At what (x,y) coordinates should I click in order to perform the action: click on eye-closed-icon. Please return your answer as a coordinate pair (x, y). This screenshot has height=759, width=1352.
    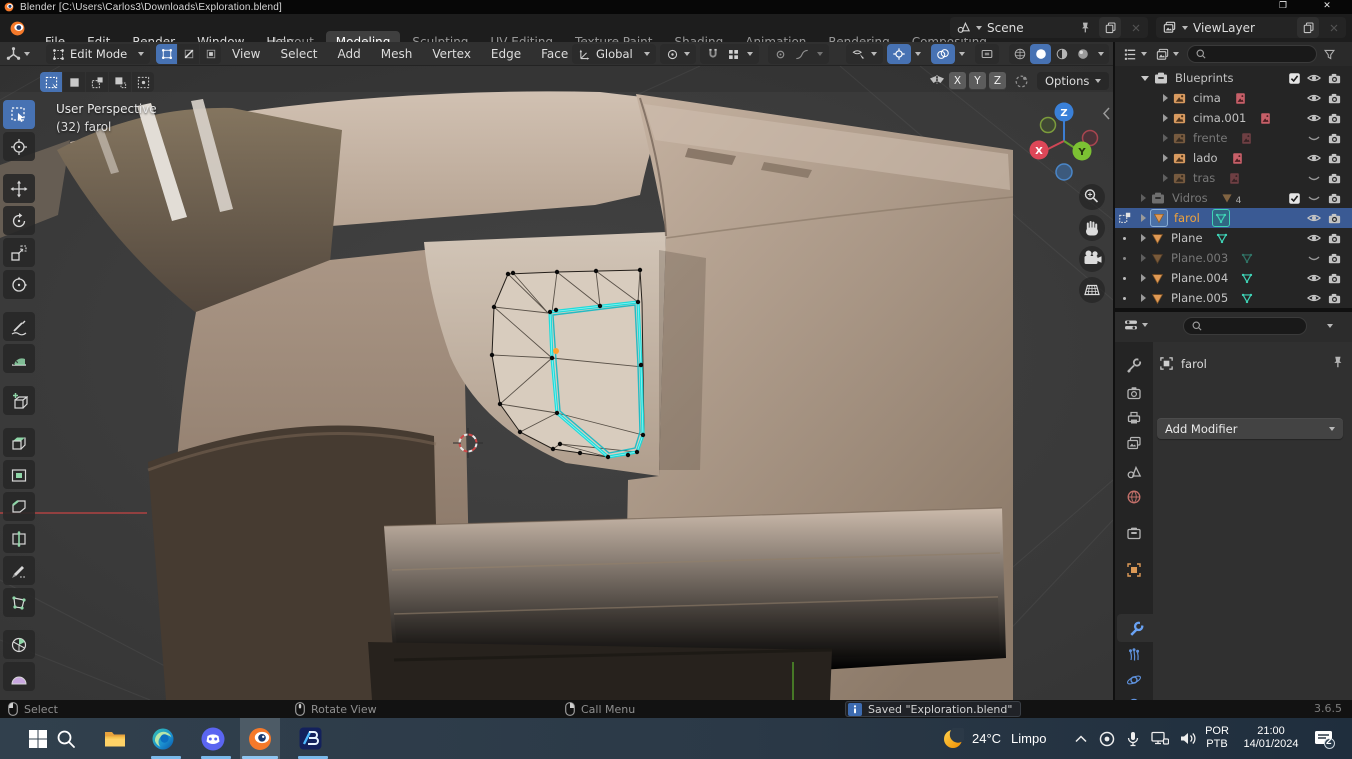
    Looking at the image, I should click on (1314, 198).